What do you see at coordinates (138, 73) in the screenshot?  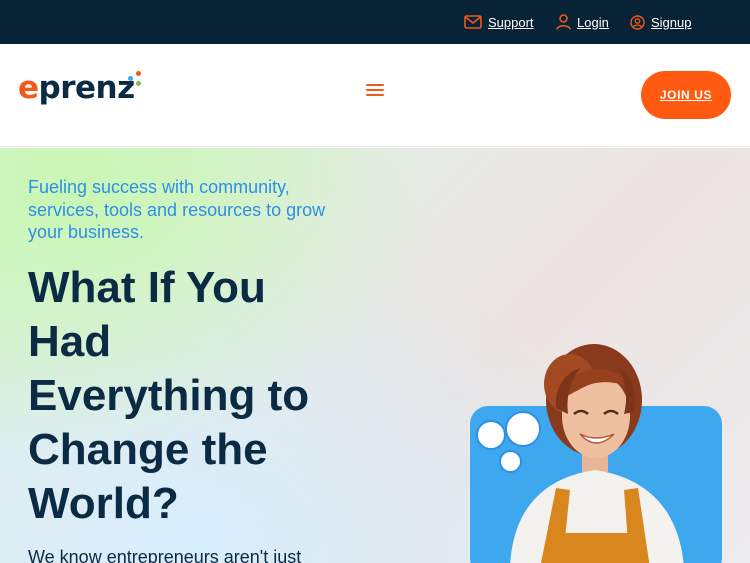 I see `logo-dot-orange` at bounding box center [138, 73].